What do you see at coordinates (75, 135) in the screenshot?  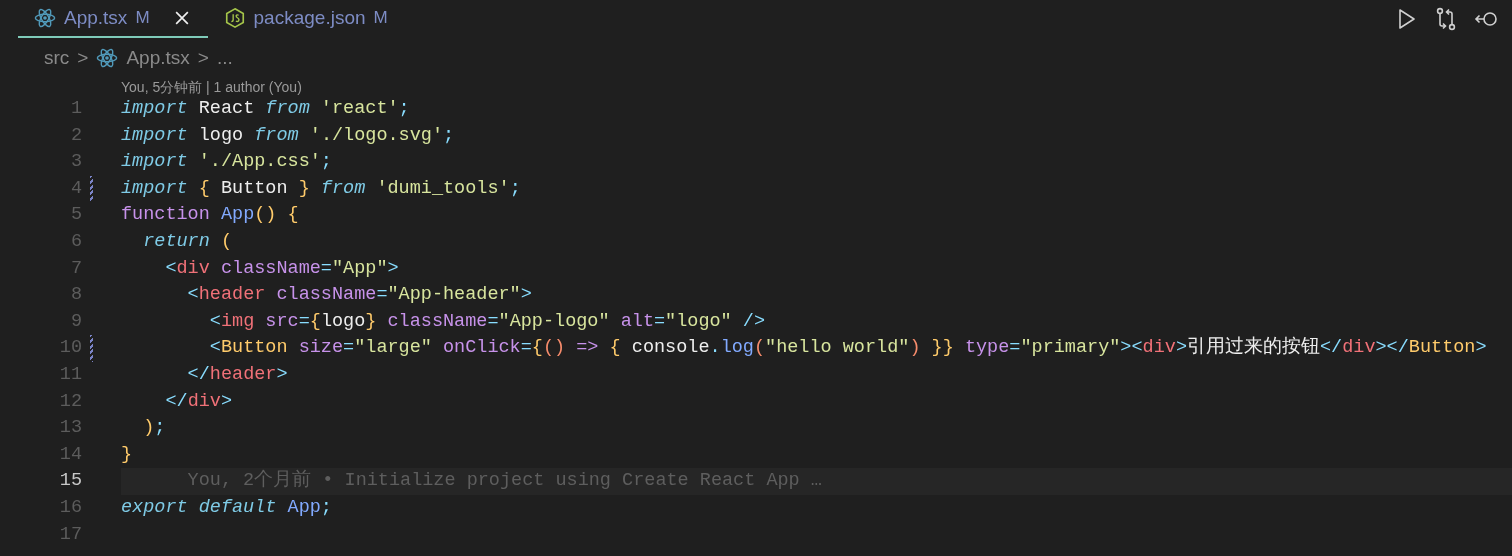 I see `line-number: 2` at bounding box center [75, 135].